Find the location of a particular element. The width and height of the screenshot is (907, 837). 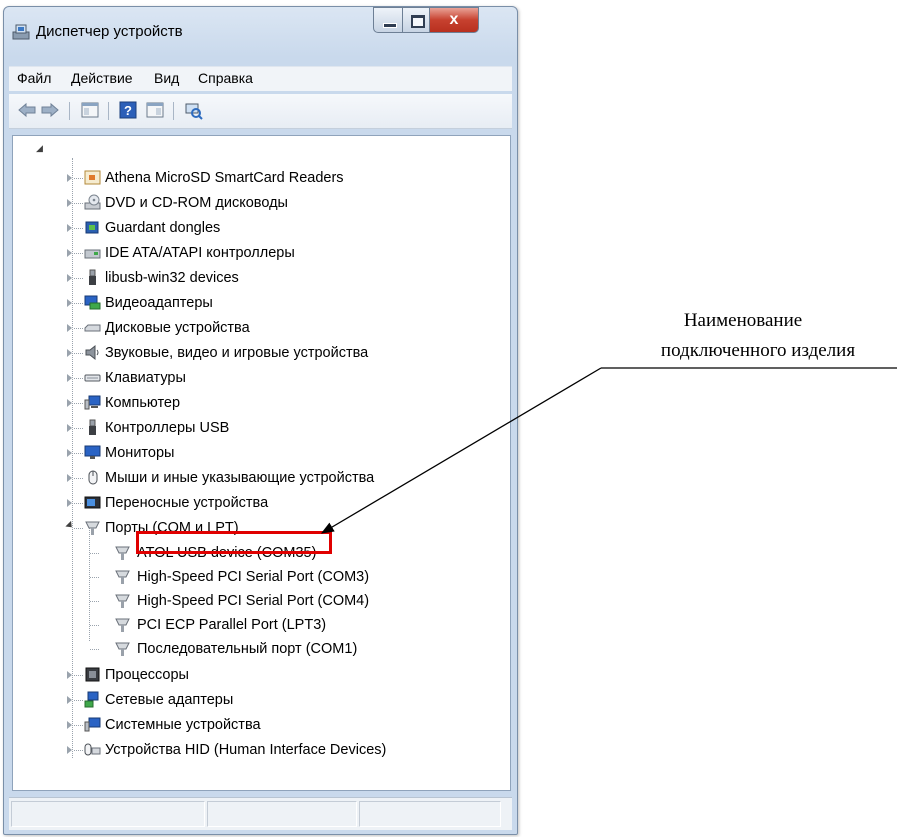

tree-label: Устройства HID (Human Interface Devices) is located at coordinates (246, 750).